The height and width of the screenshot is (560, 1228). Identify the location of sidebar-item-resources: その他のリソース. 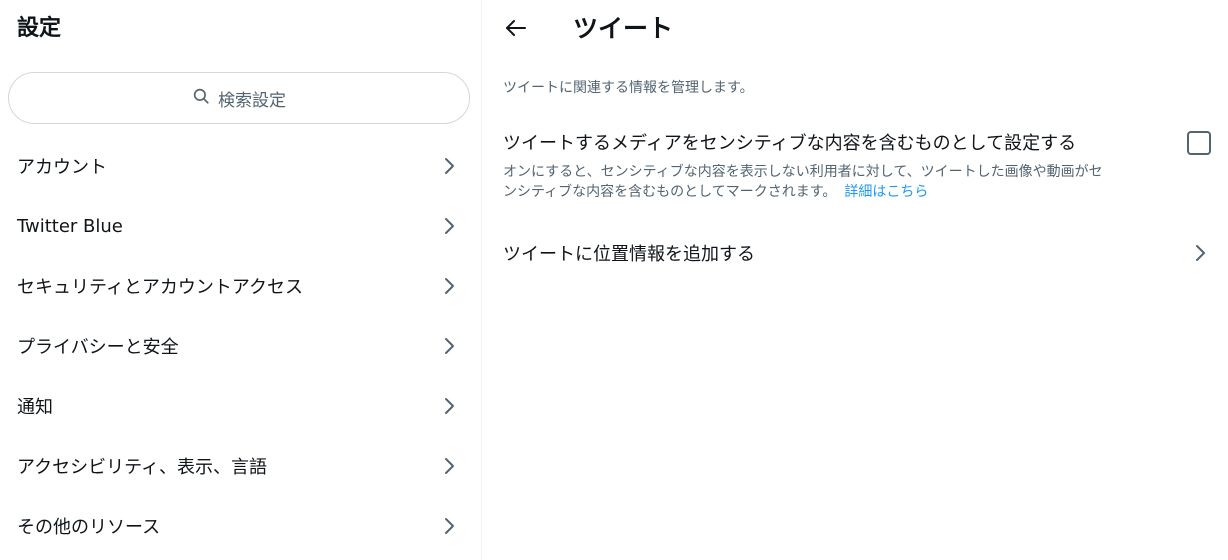
(240, 526).